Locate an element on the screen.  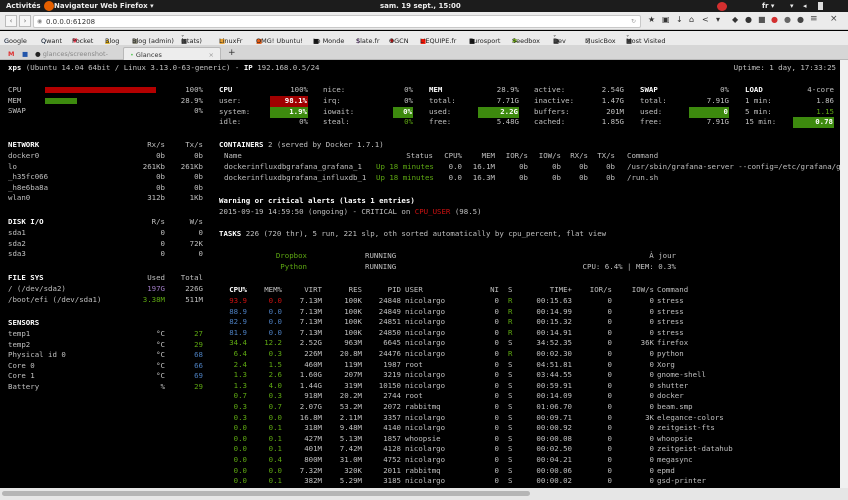
process-cmd: stress is located at coordinates (670, 311).